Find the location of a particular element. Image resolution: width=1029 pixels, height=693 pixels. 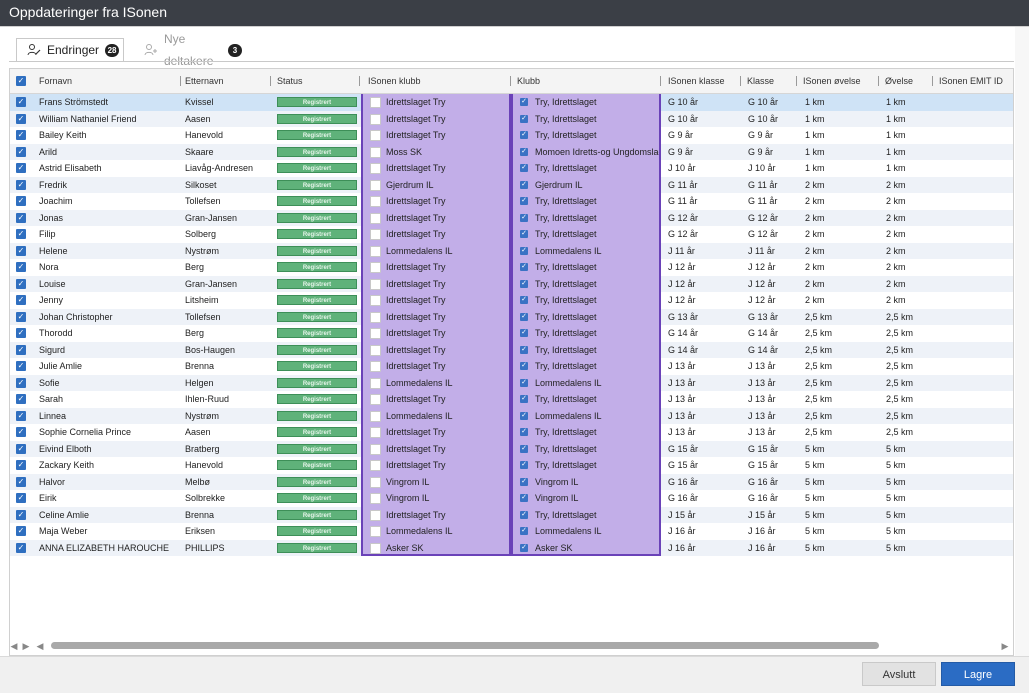

col-header-klubb: Klubb is located at coordinates (528, 81).